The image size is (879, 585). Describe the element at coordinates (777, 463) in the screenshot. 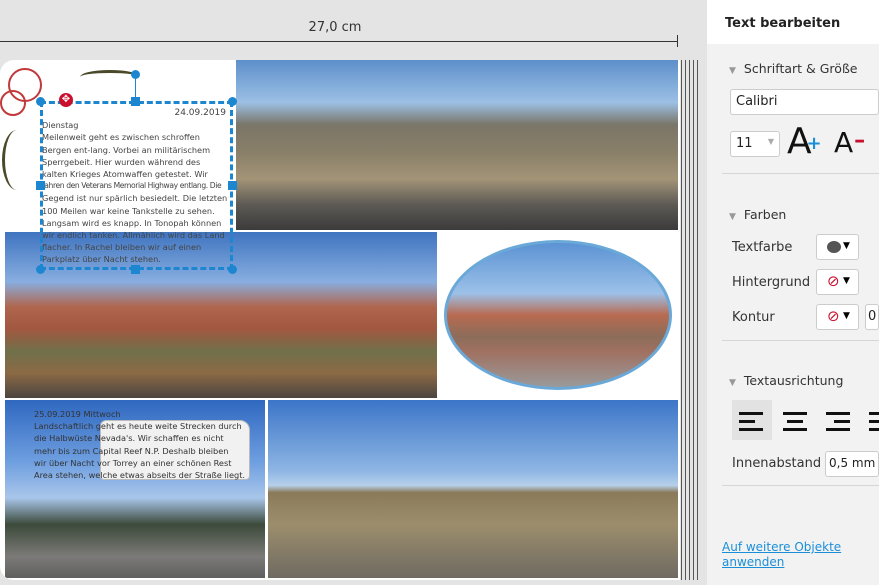

I see `padding-label: Innenabstand` at that location.